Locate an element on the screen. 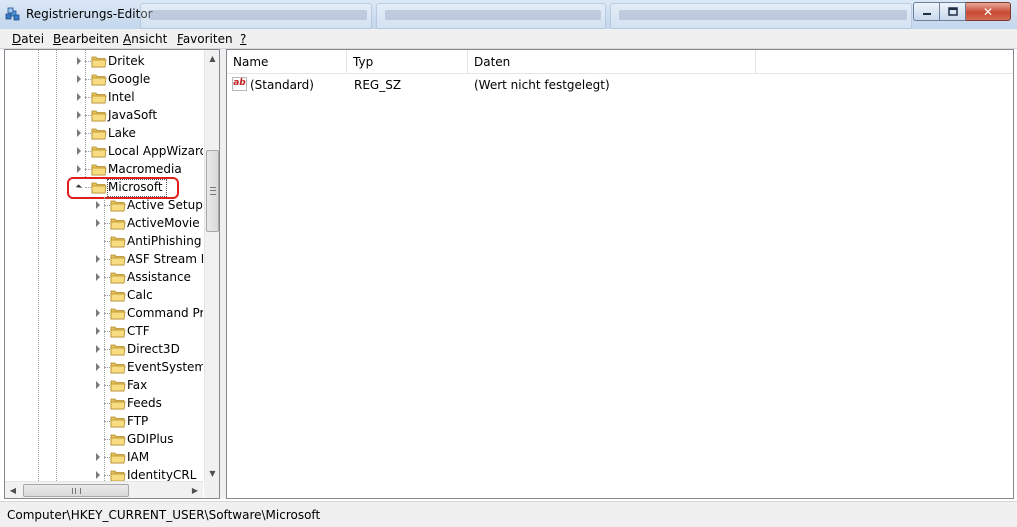 The width and height of the screenshot is (1017, 527). tree-item: Feeds is located at coordinates (104, 403).